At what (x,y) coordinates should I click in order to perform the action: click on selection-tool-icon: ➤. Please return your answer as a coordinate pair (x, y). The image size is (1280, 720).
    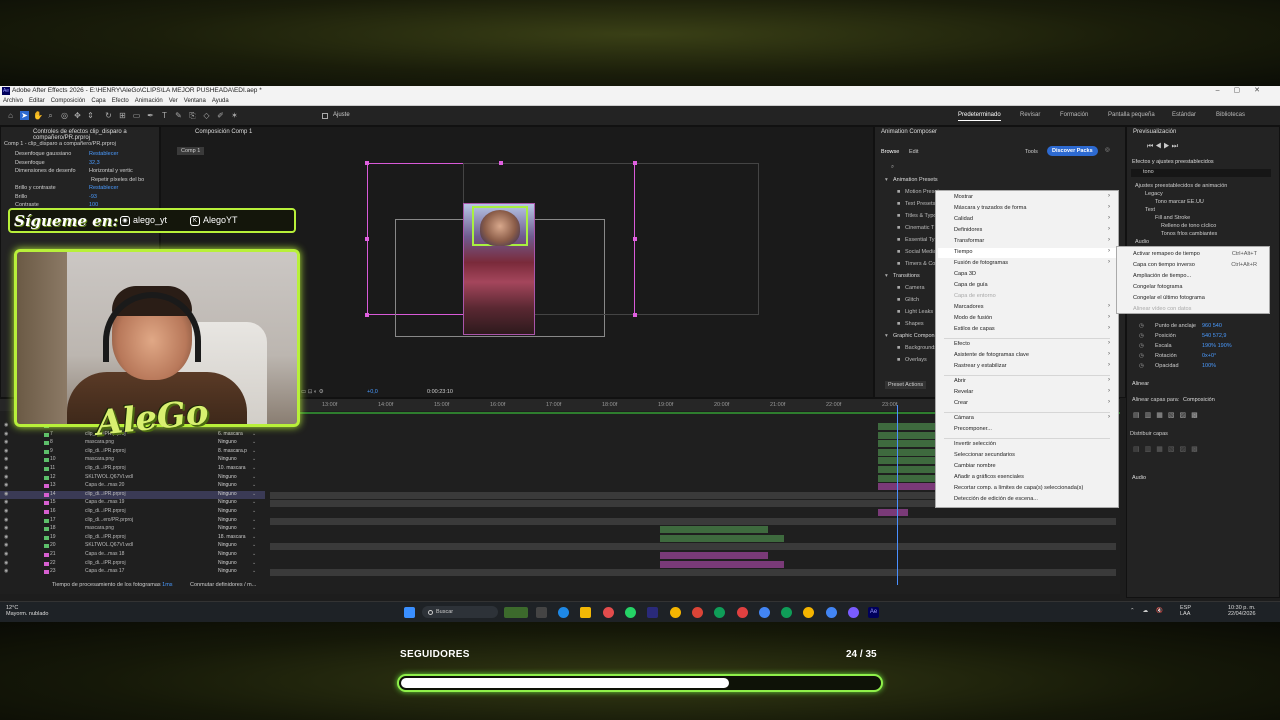
    Looking at the image, I should click on (24, 115).